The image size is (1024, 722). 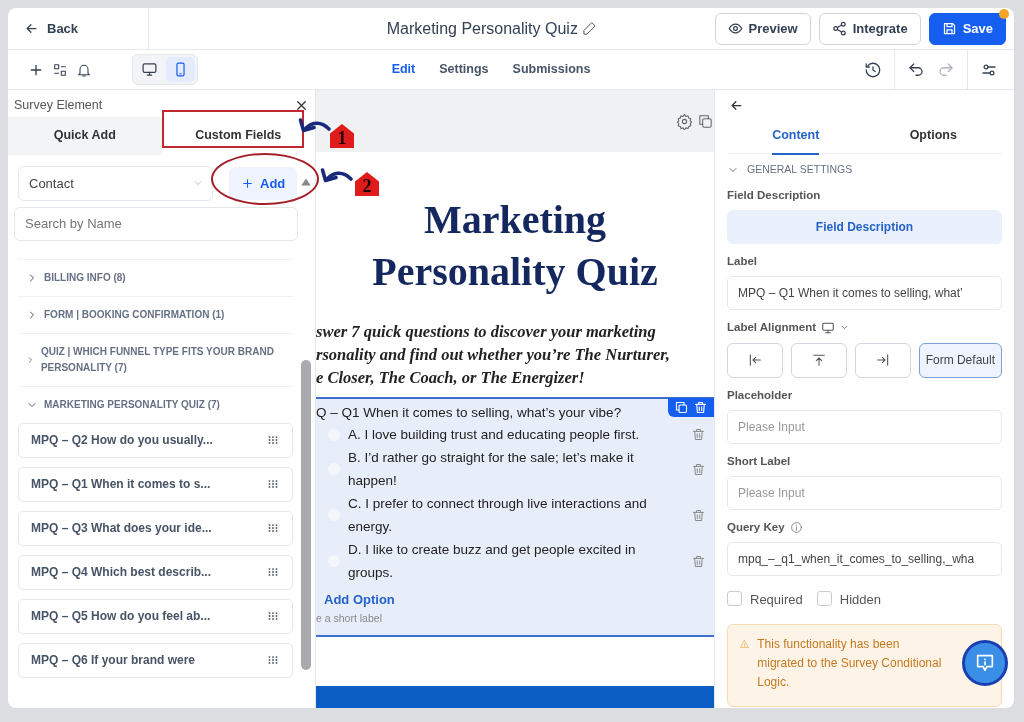 I want to click on panel-tab: Custom Fields, so click(x=238, y=135).